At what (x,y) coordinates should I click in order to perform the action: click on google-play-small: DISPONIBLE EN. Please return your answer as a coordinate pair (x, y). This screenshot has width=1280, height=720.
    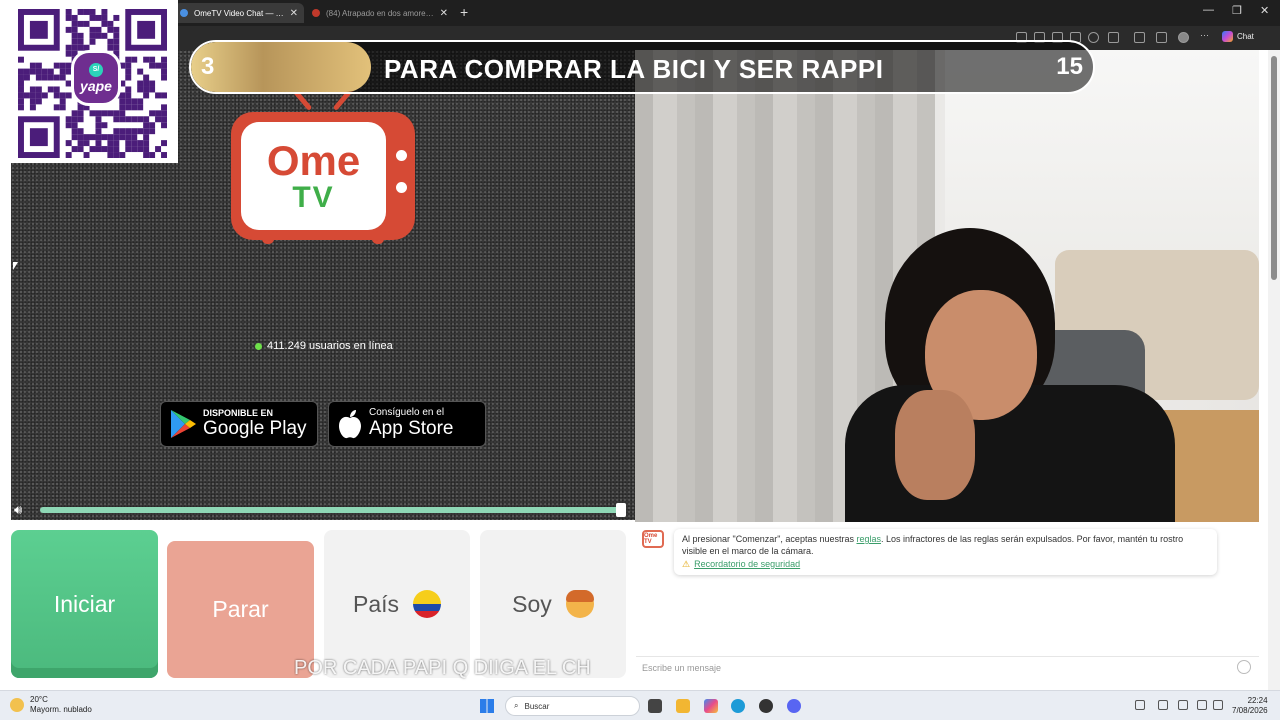
    Looking at the image, I should click on (238, 413).